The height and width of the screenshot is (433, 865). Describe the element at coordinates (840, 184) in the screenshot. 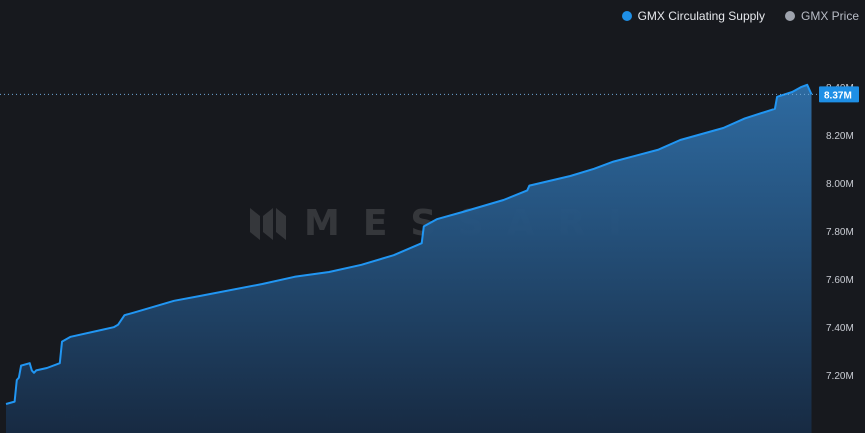

I see `y-tick-label: 8.00M` at that location.